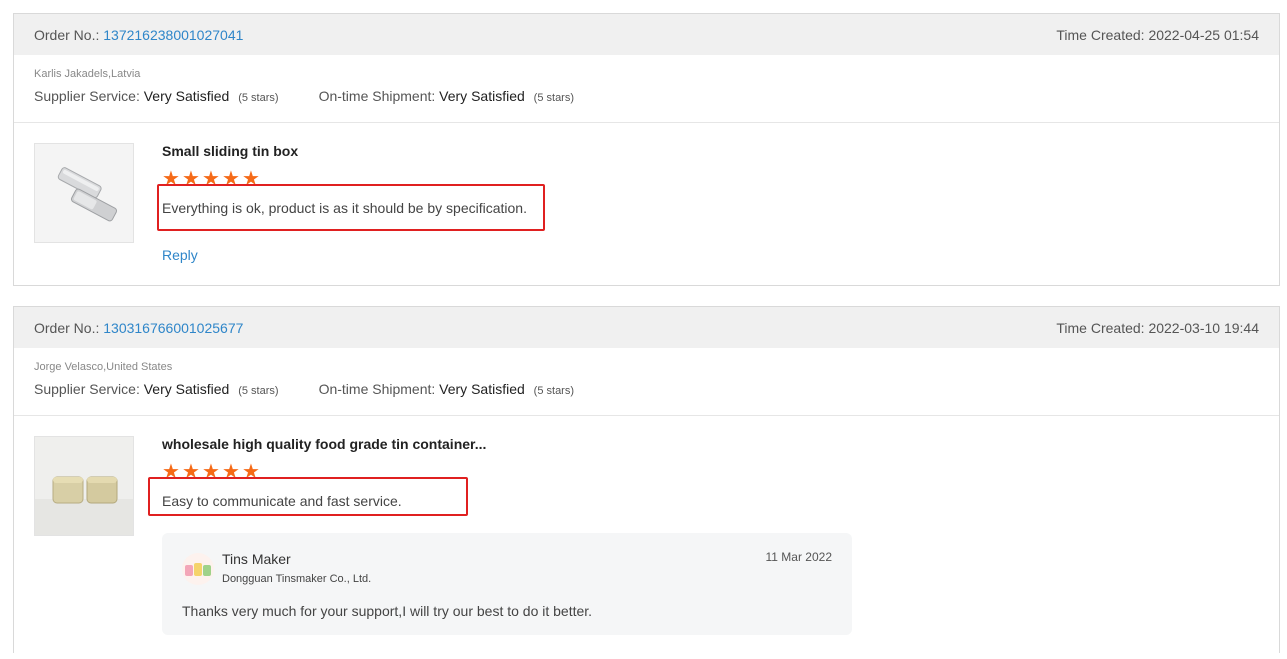 The image size is (1287, 659). I want to click on seller-logo-icon, so click(198, 569).